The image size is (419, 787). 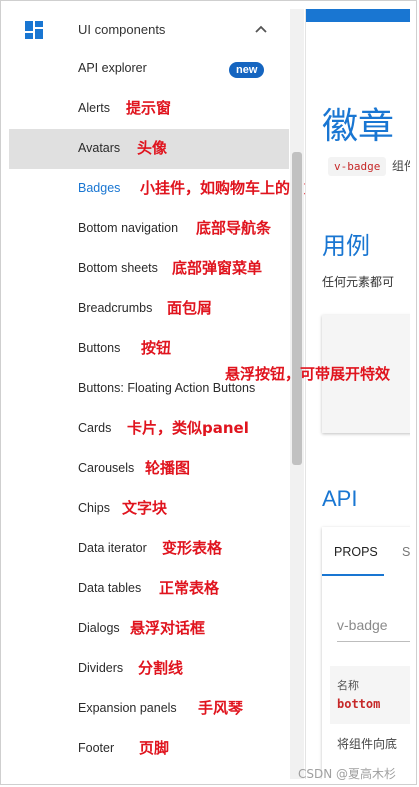 I want to click on group-header-ui-components: UI components, so click(x=149, y=29).